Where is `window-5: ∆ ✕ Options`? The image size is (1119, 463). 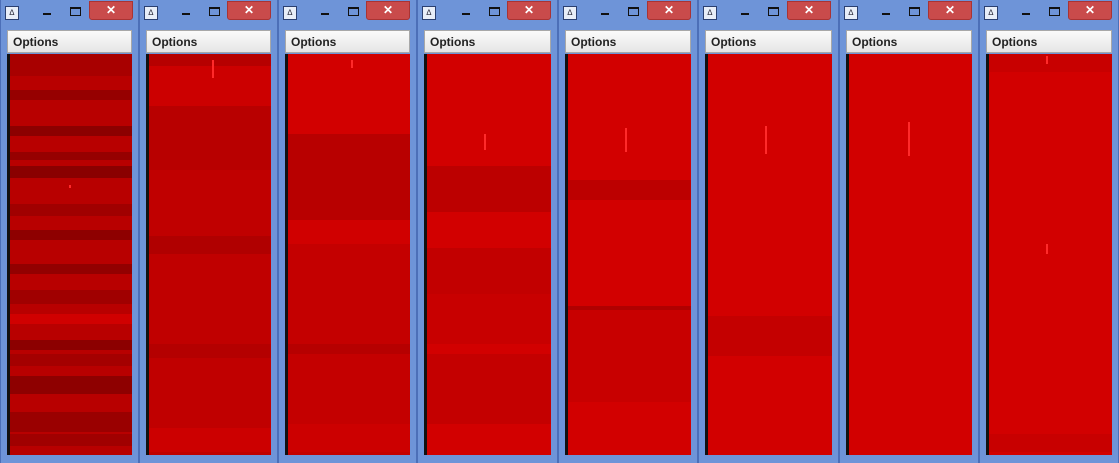
window-5: ∆ ✕ Options is located at coordinates (628, 231).